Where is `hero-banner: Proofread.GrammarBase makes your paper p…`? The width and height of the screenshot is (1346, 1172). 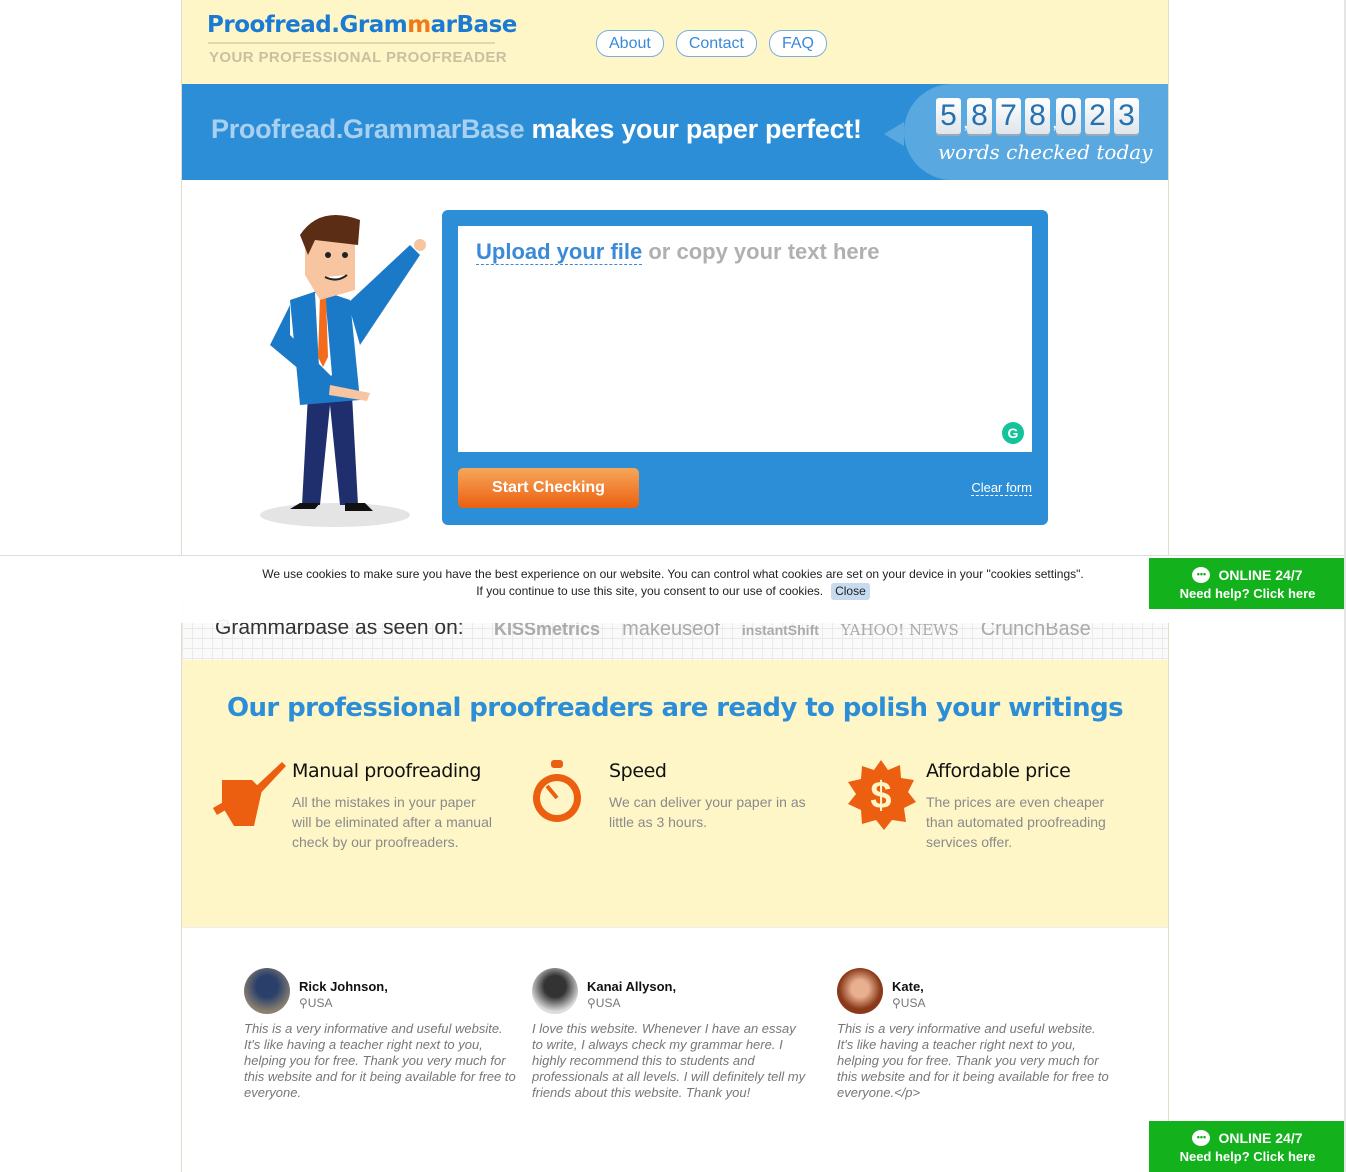 hero-banner: Proofread.GrammarBase makes your paper p… is located at coordinates (675, 132).